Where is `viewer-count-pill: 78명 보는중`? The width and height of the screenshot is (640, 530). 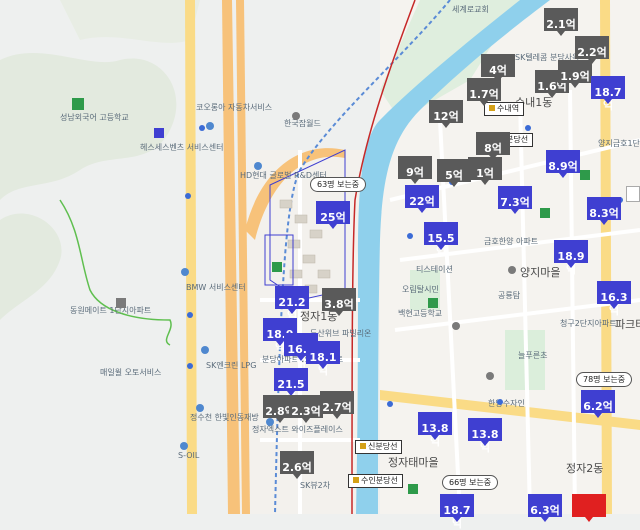 viewer-count-pill: 78명 보는중 is located at coordinates (604, 379).